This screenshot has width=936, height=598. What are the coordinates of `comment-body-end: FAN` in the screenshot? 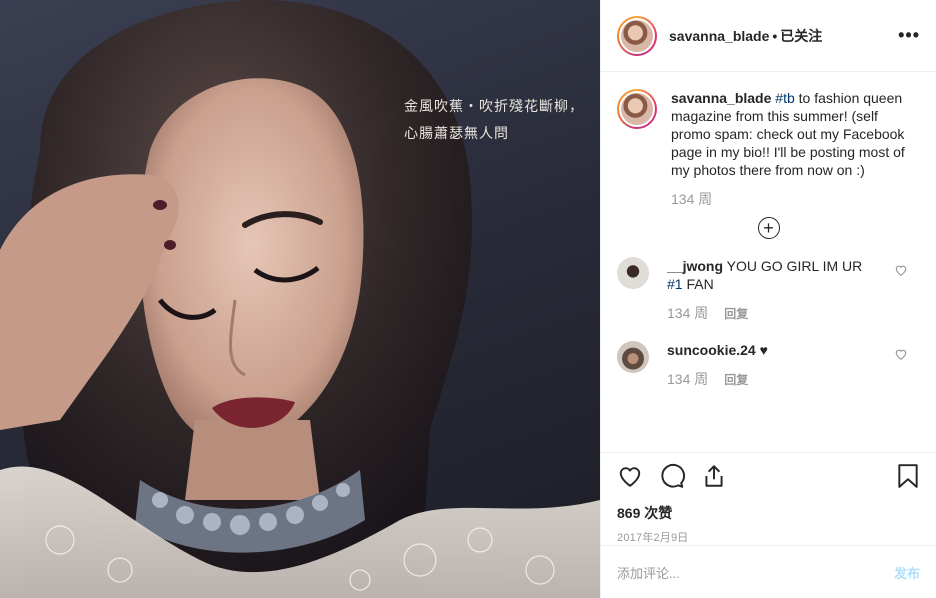 It's located at (698, 284).